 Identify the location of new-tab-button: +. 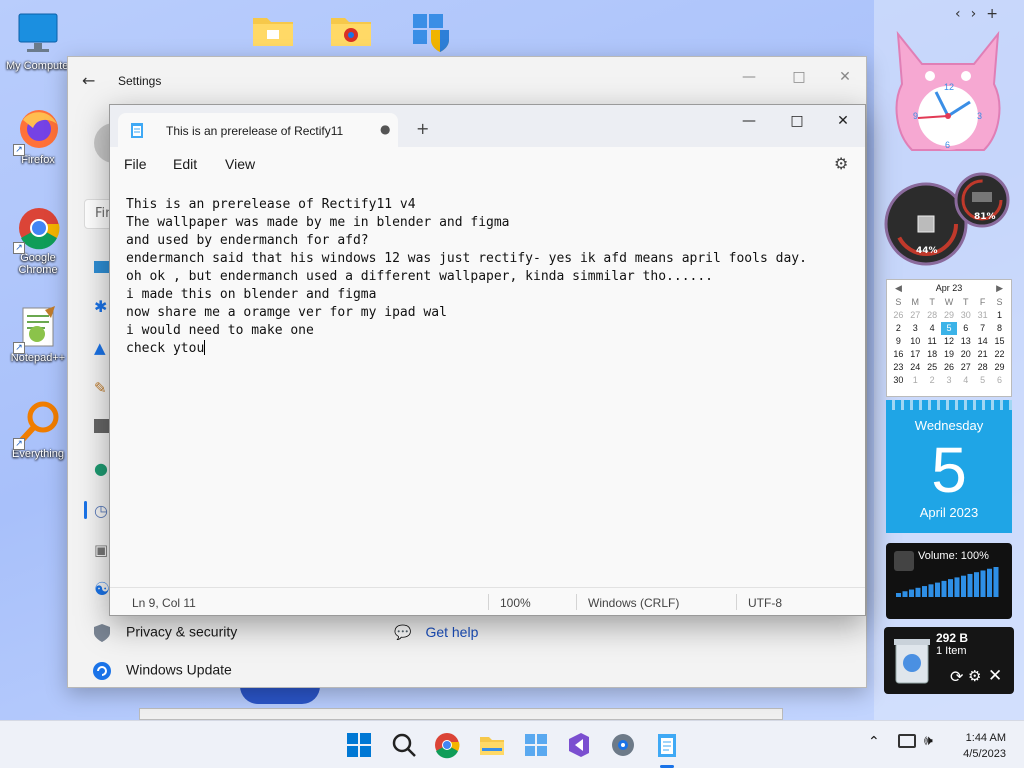
(422, 128).